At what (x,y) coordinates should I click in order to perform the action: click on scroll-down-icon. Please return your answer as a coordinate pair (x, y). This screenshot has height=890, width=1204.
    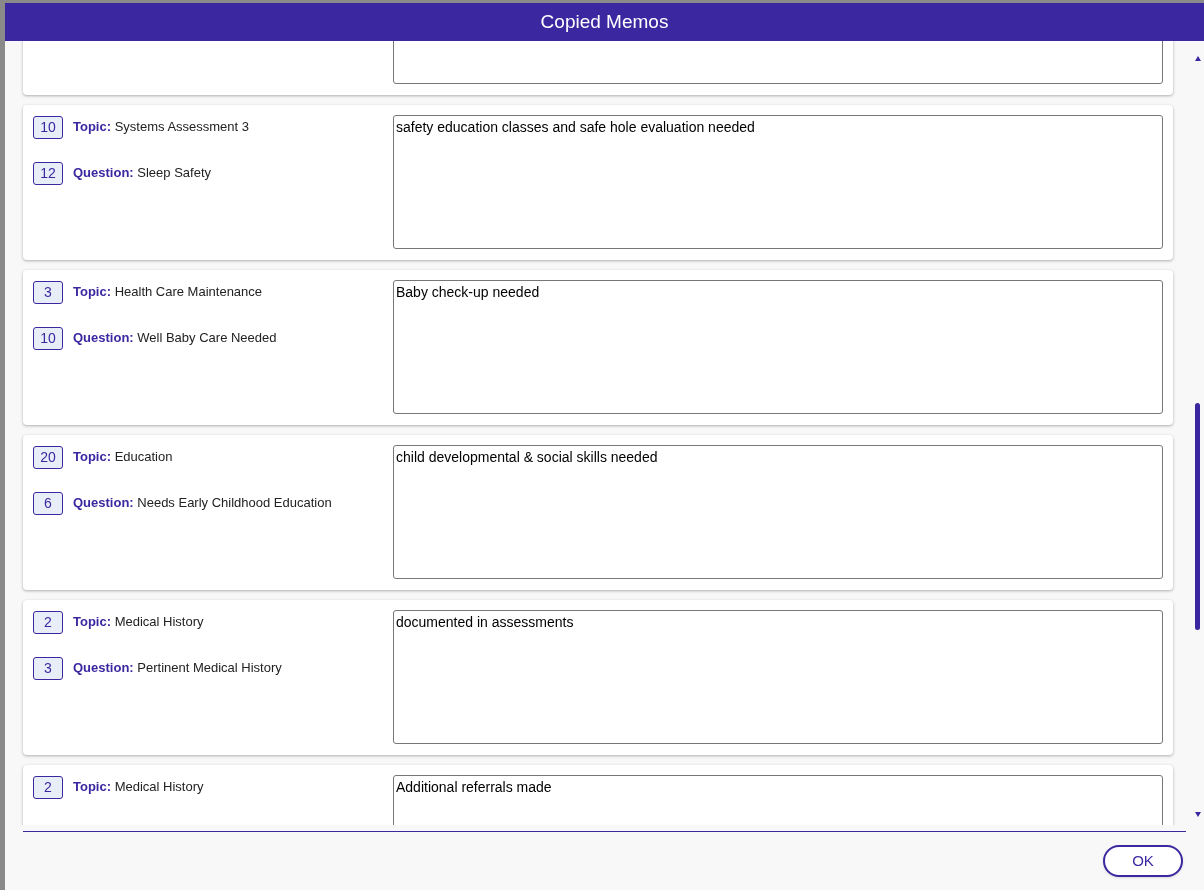
    Looking at the image, I should click on (1198, 814).